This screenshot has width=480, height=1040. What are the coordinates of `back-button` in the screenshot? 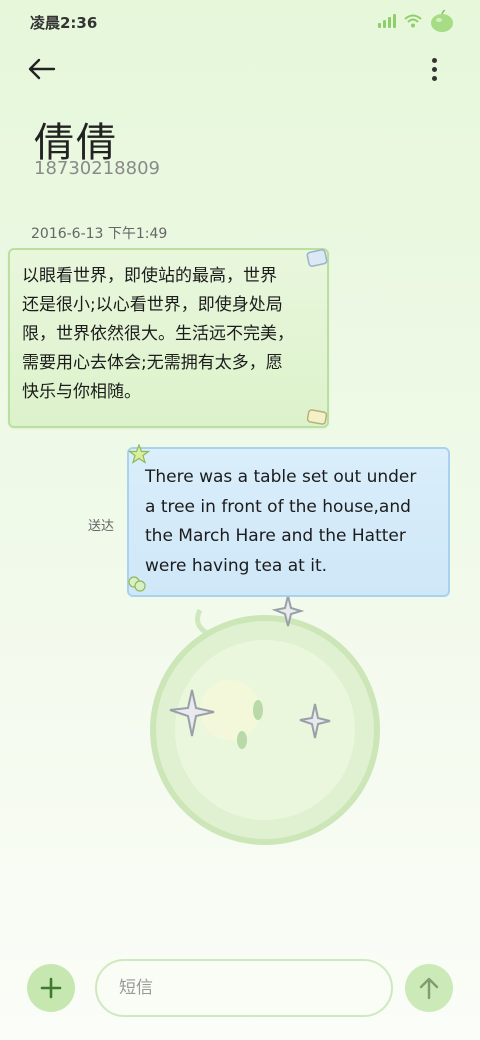 It's located at (50, 69).